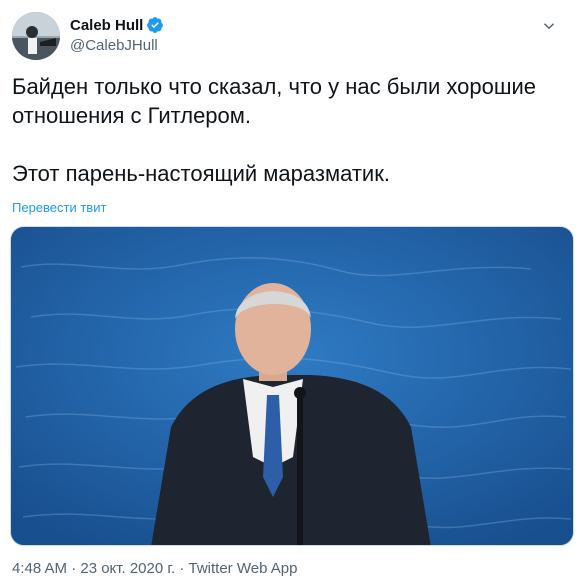 Image resolution: width=580 pixels, height=586 pixels. Describe the element at coordinates (117, 45) in the screenshot. I see `author-handle: @CalebJHull` at that location.